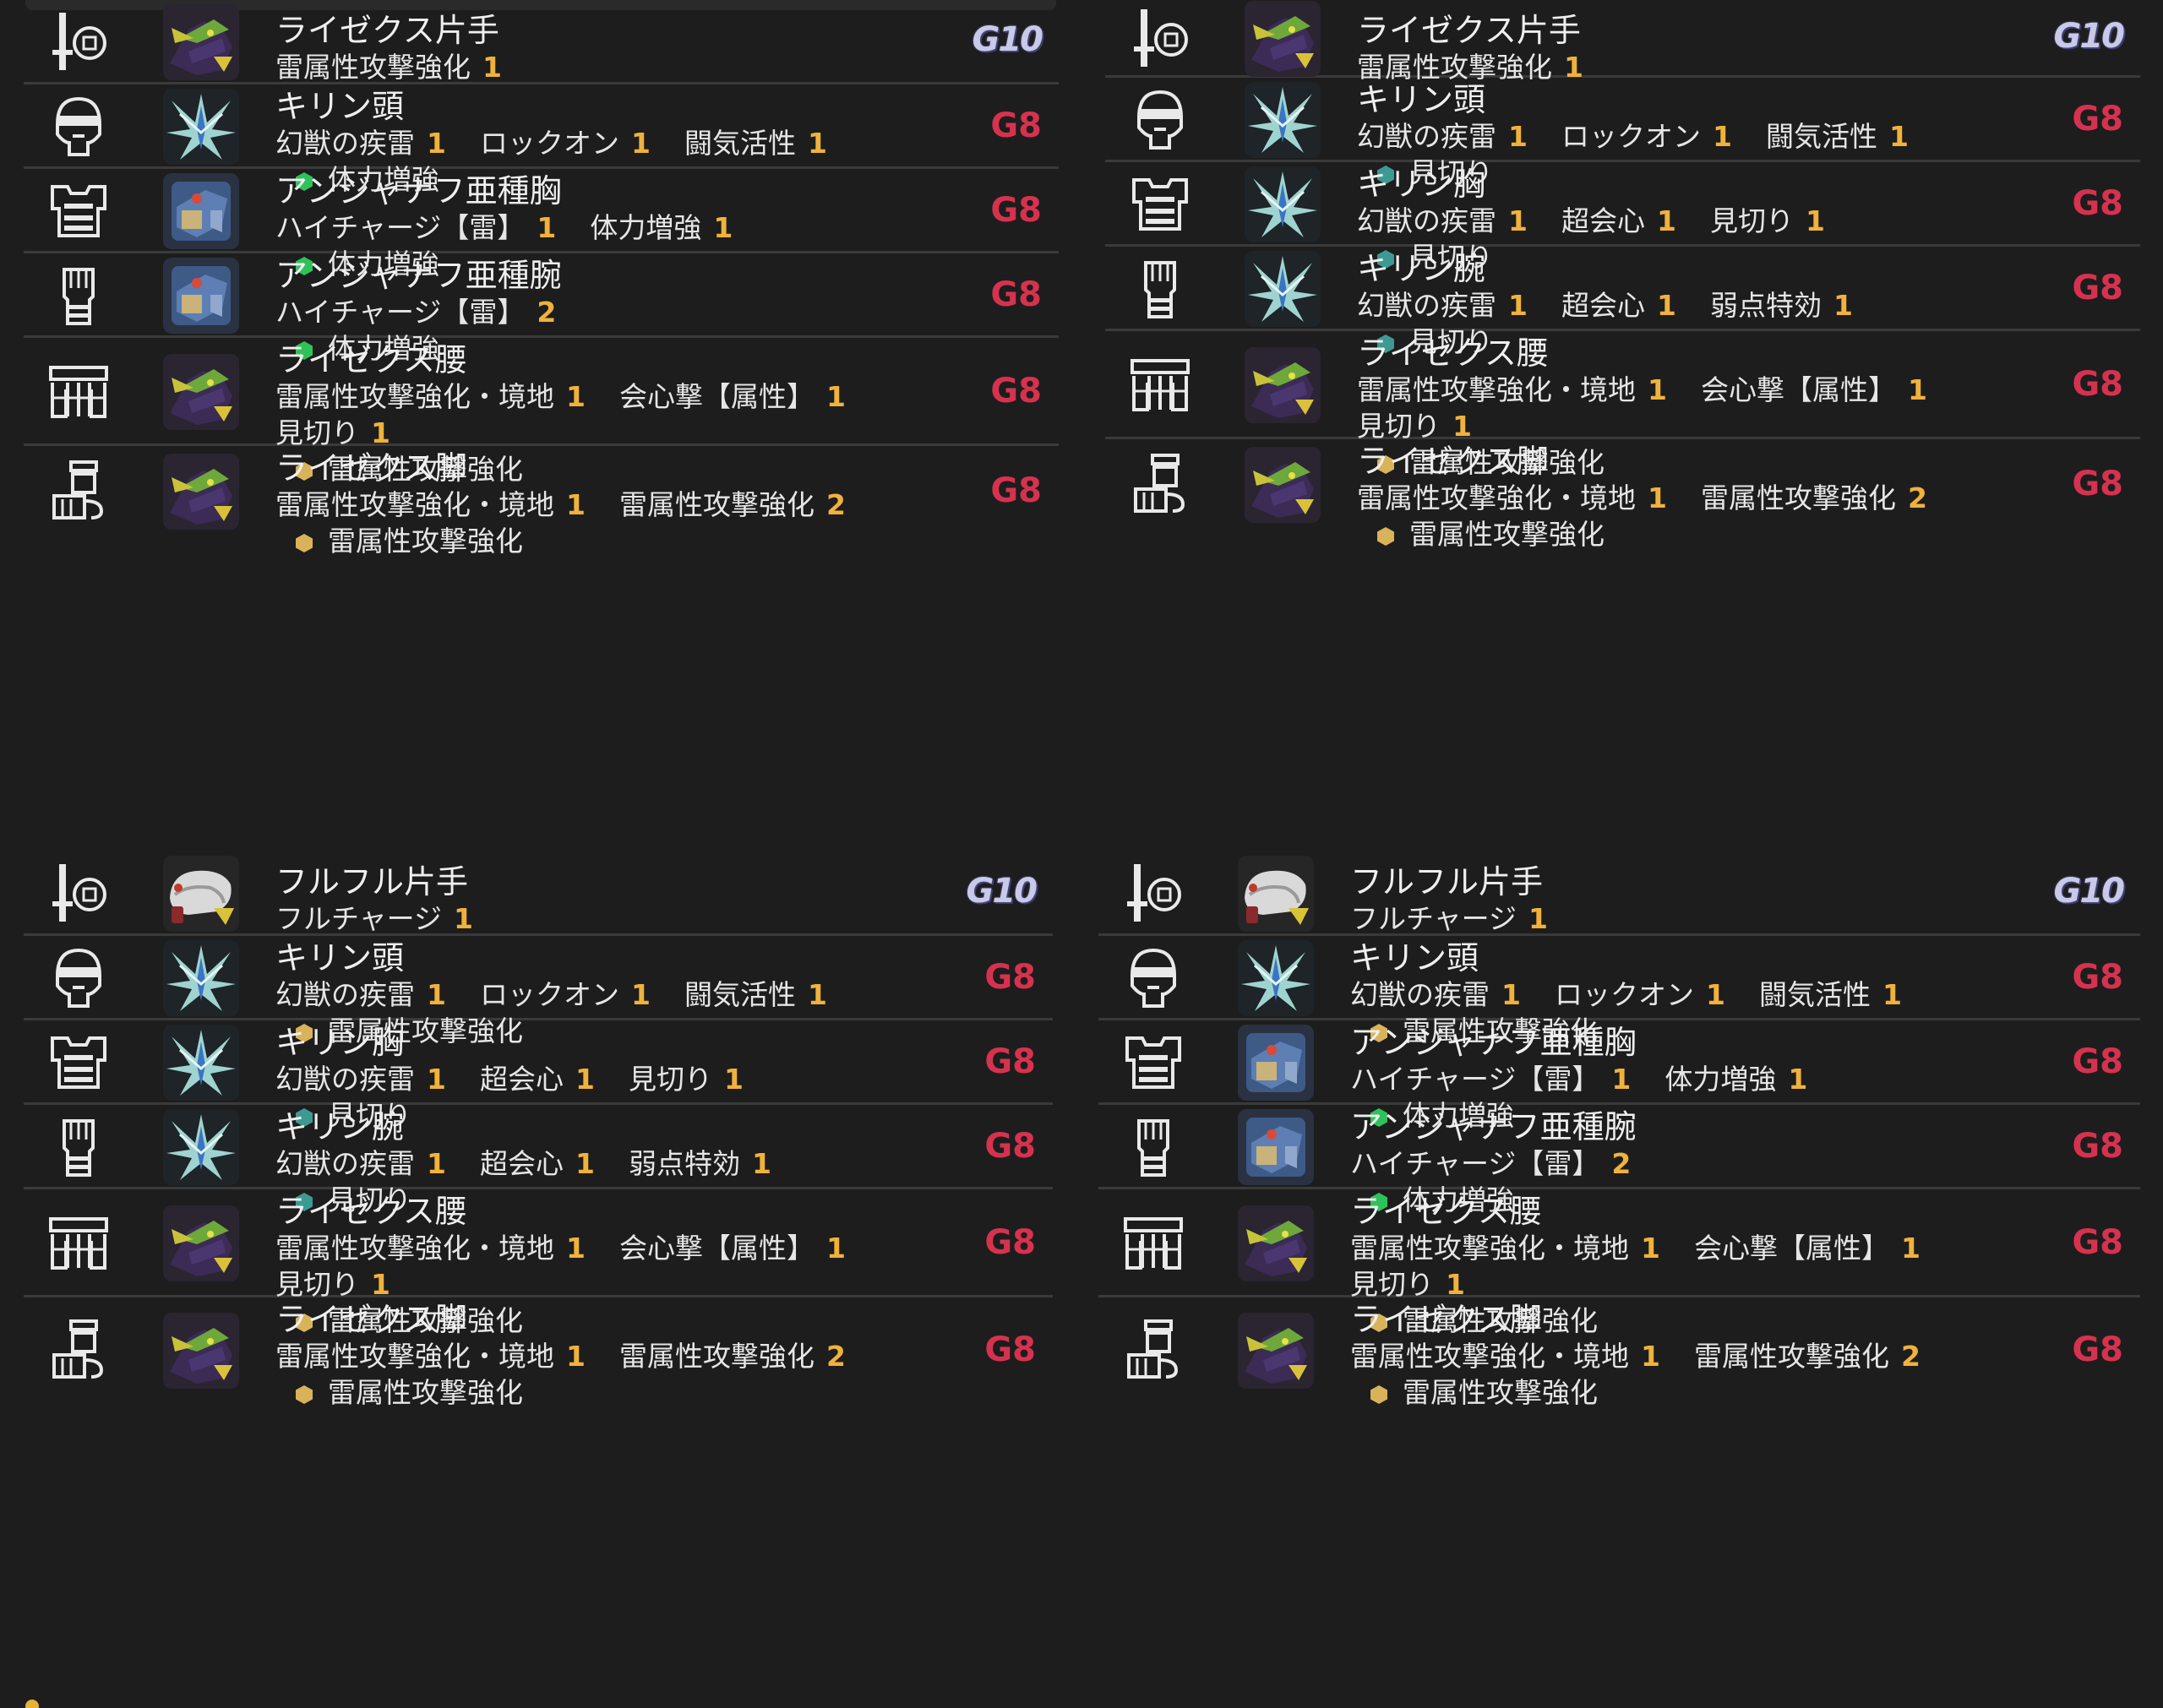  Describe the element at coordinates (1421, 185) in the screenshot. I see `equipment-name: キリン胸` at that location.